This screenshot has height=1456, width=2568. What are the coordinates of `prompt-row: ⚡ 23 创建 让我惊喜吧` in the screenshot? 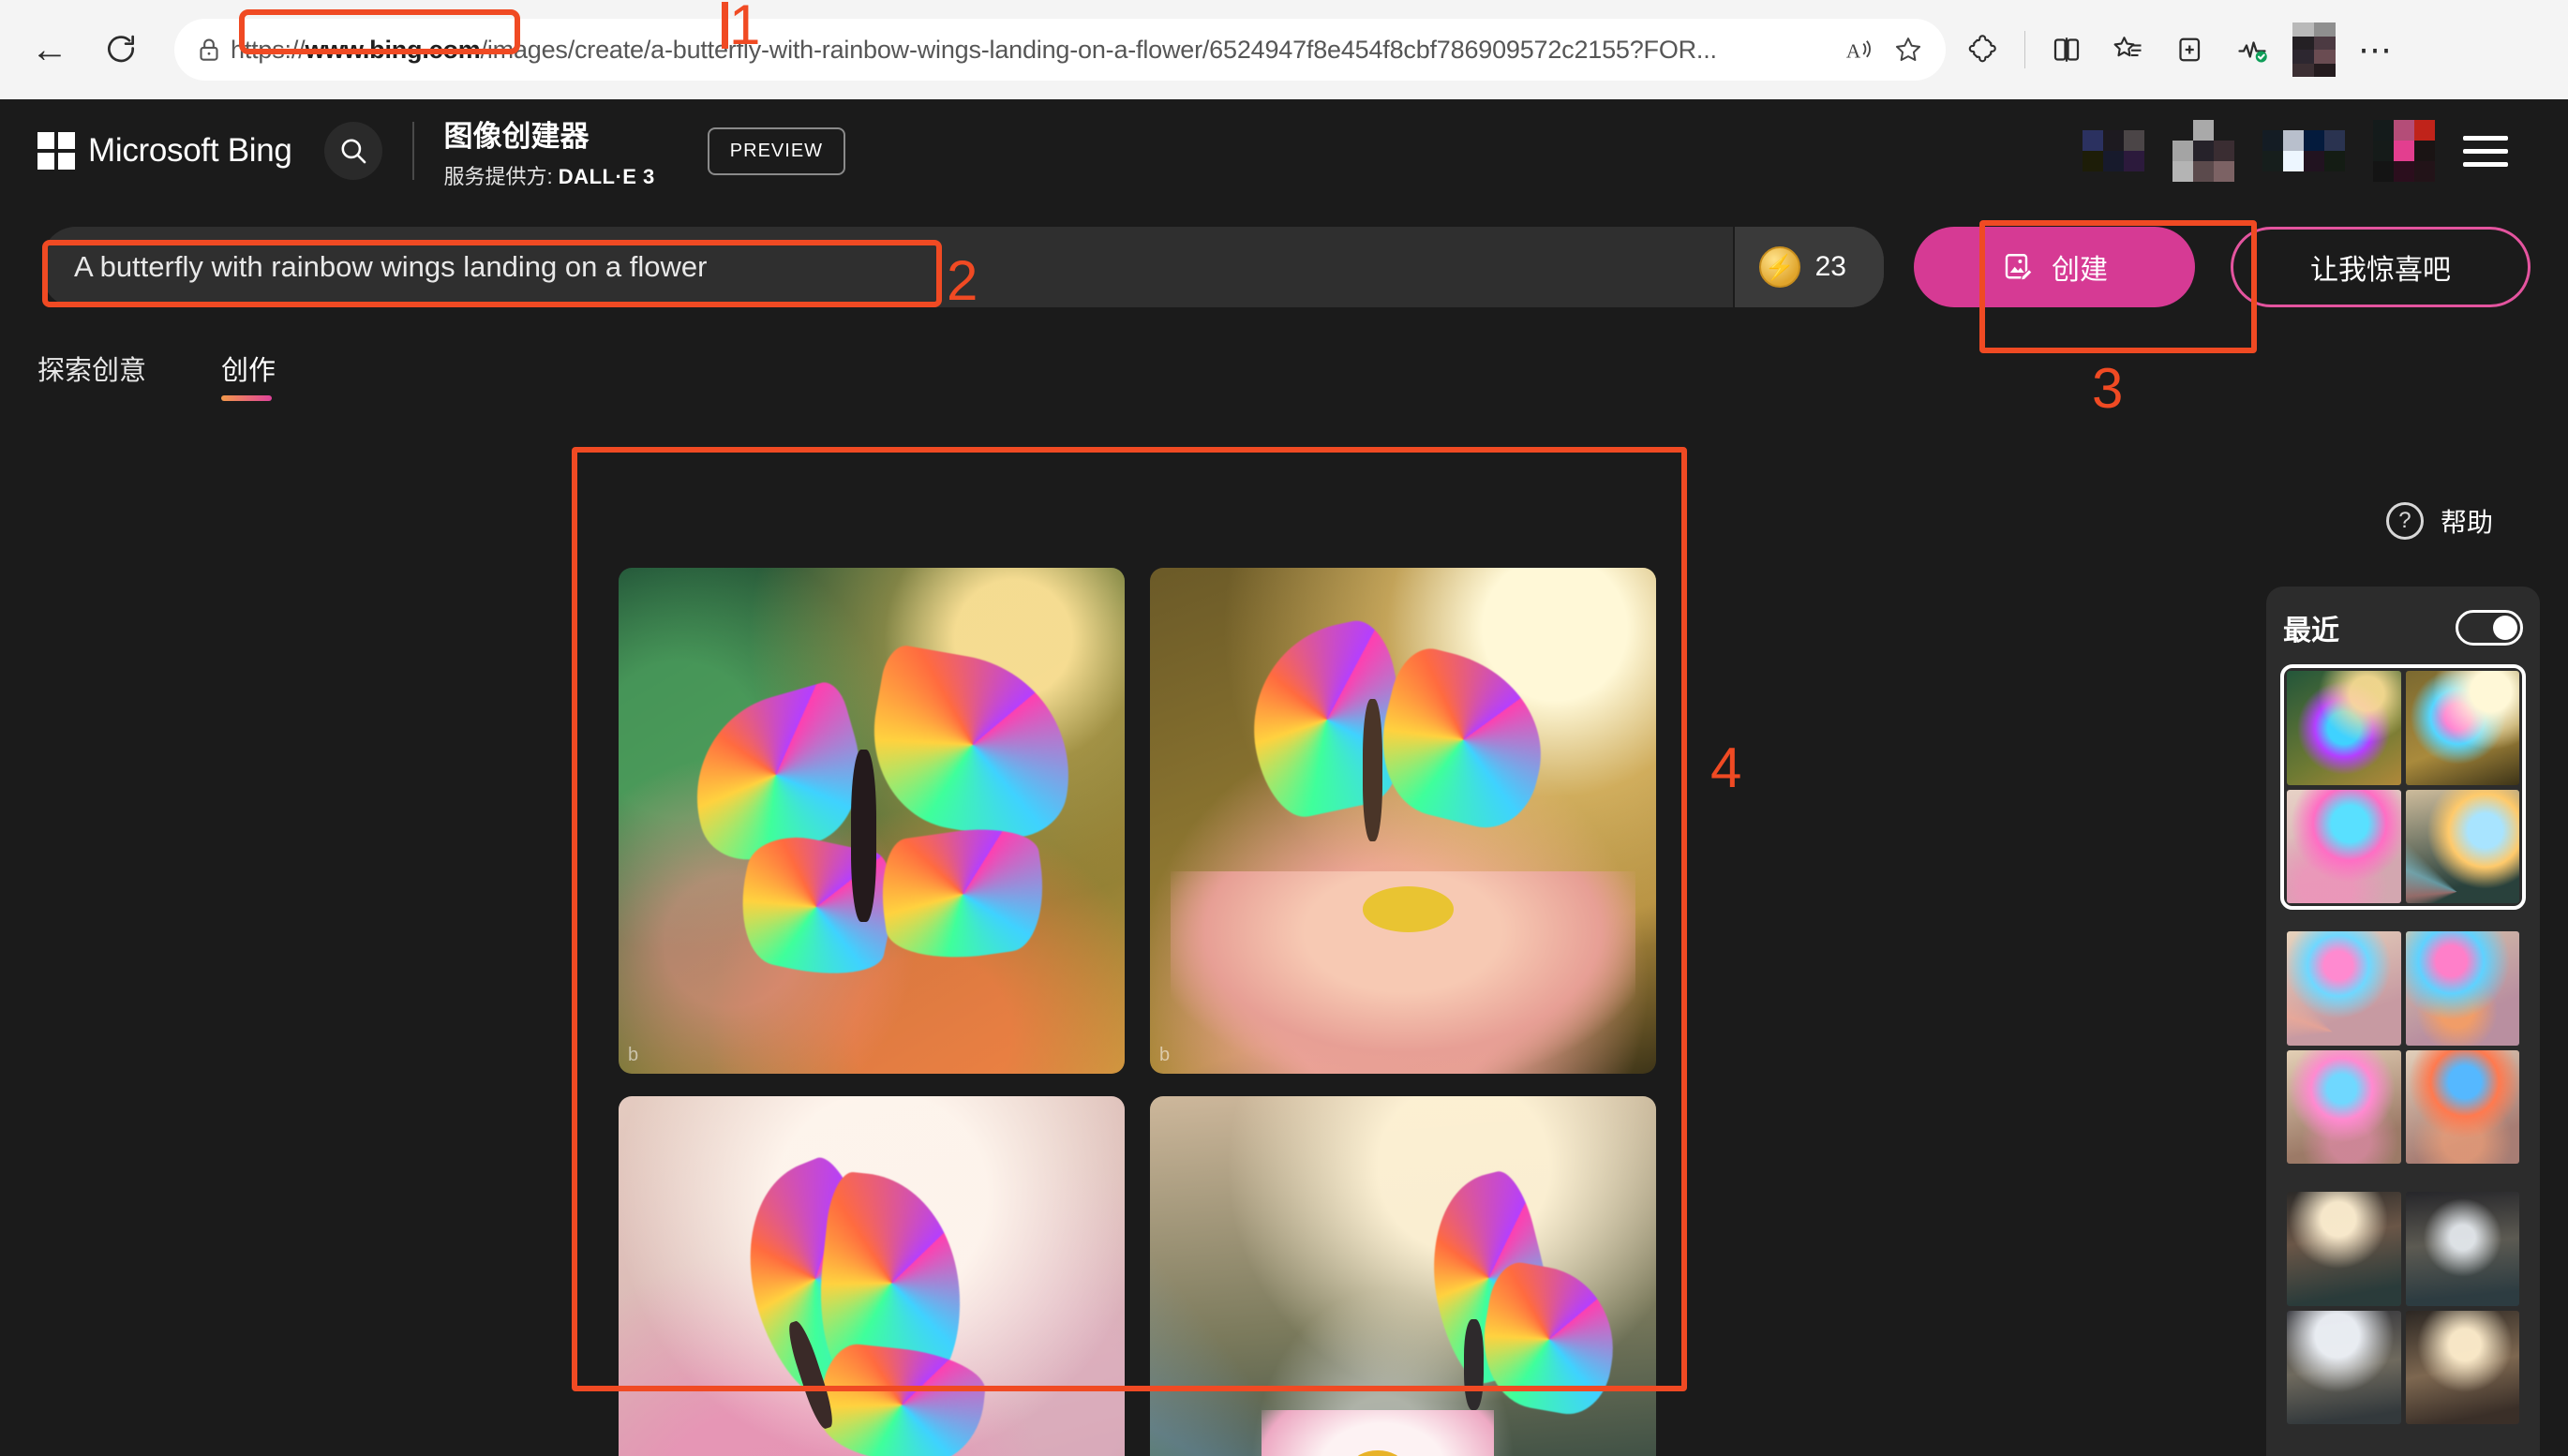 It's located at (1286, 267).